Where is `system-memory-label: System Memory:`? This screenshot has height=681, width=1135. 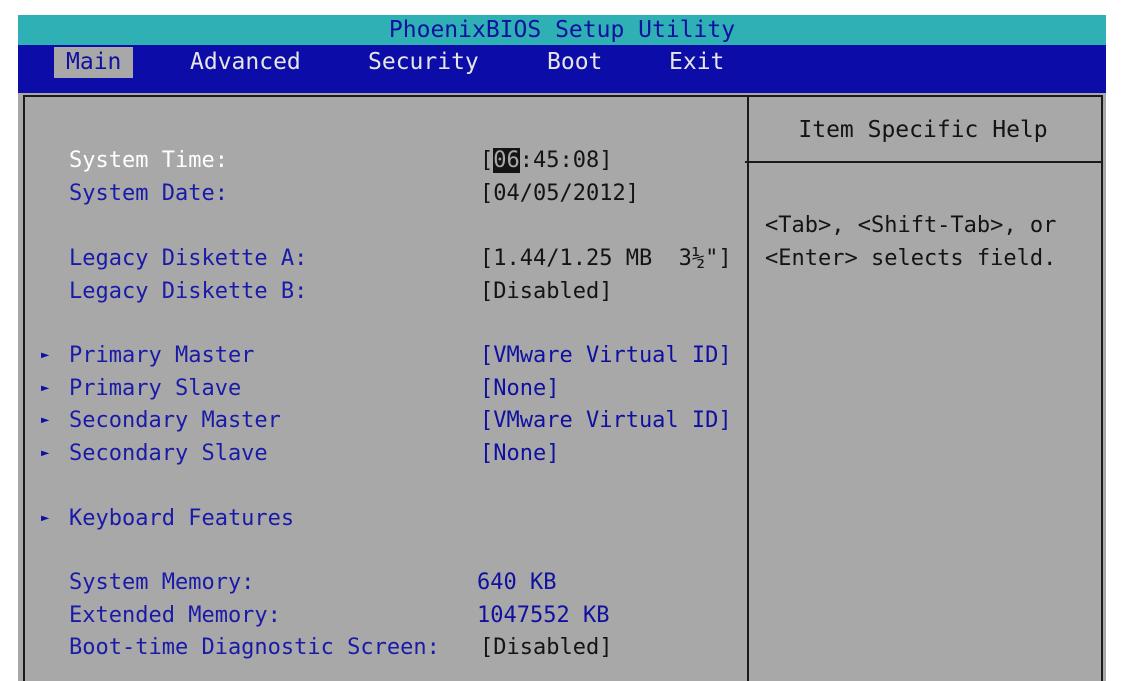
system-memory-label: System Memory: is located at coordinates (162, 582).